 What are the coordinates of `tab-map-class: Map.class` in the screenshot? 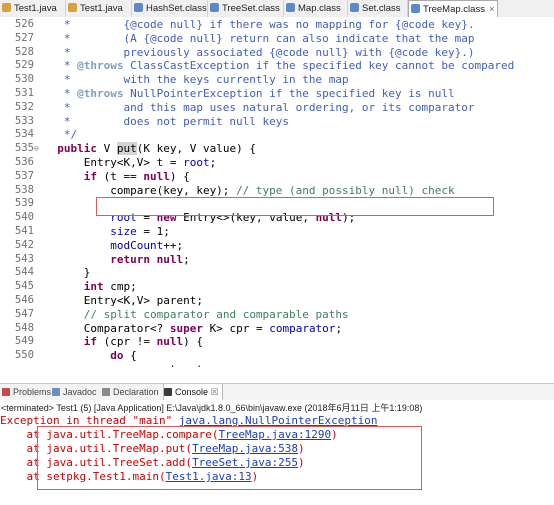 It's located at (316, 8).